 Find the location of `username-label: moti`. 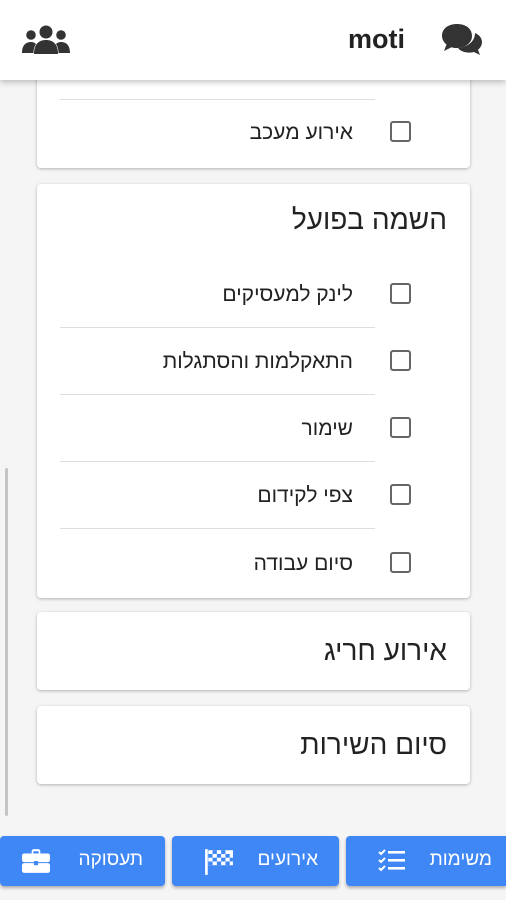

username-label: moti is located at coordinates (376, 39).